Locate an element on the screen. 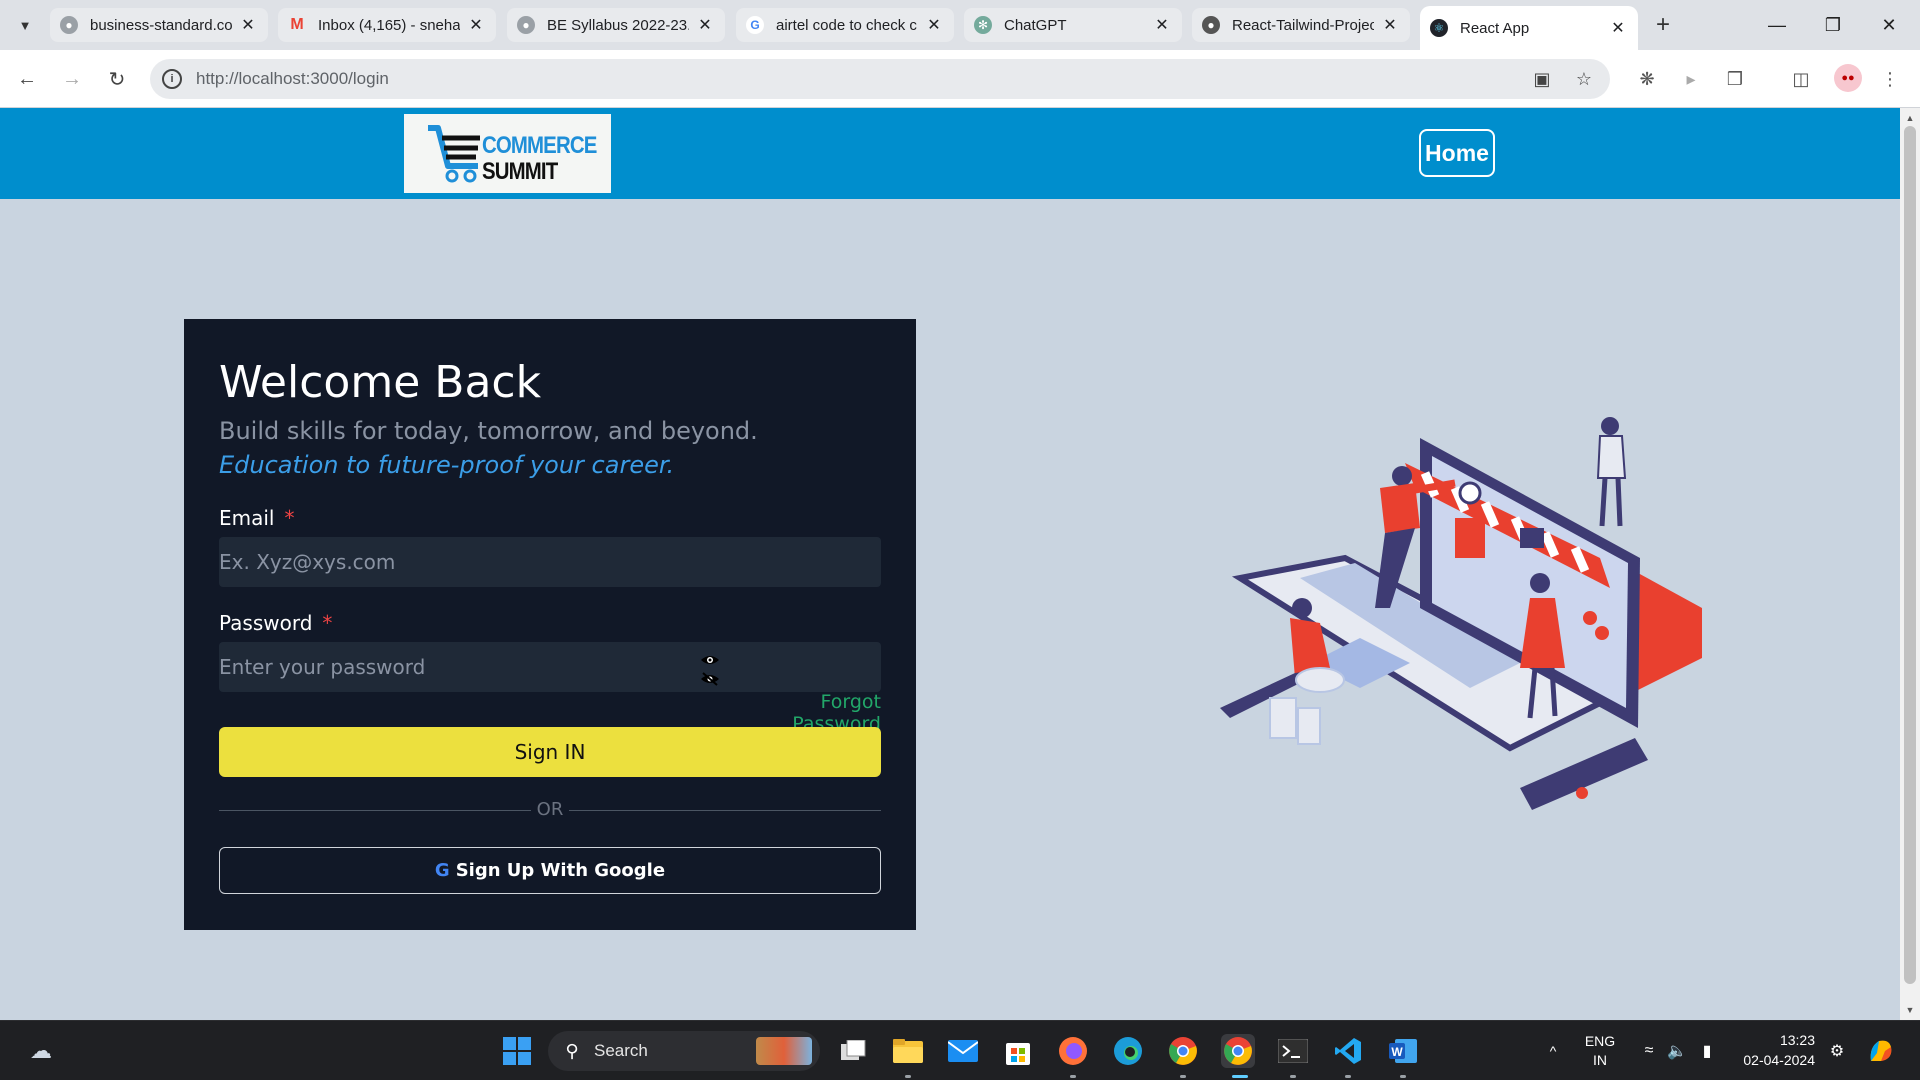 The image size is (1920, 1080). restore-button: ❐ is located at coordinates (1833, 25).